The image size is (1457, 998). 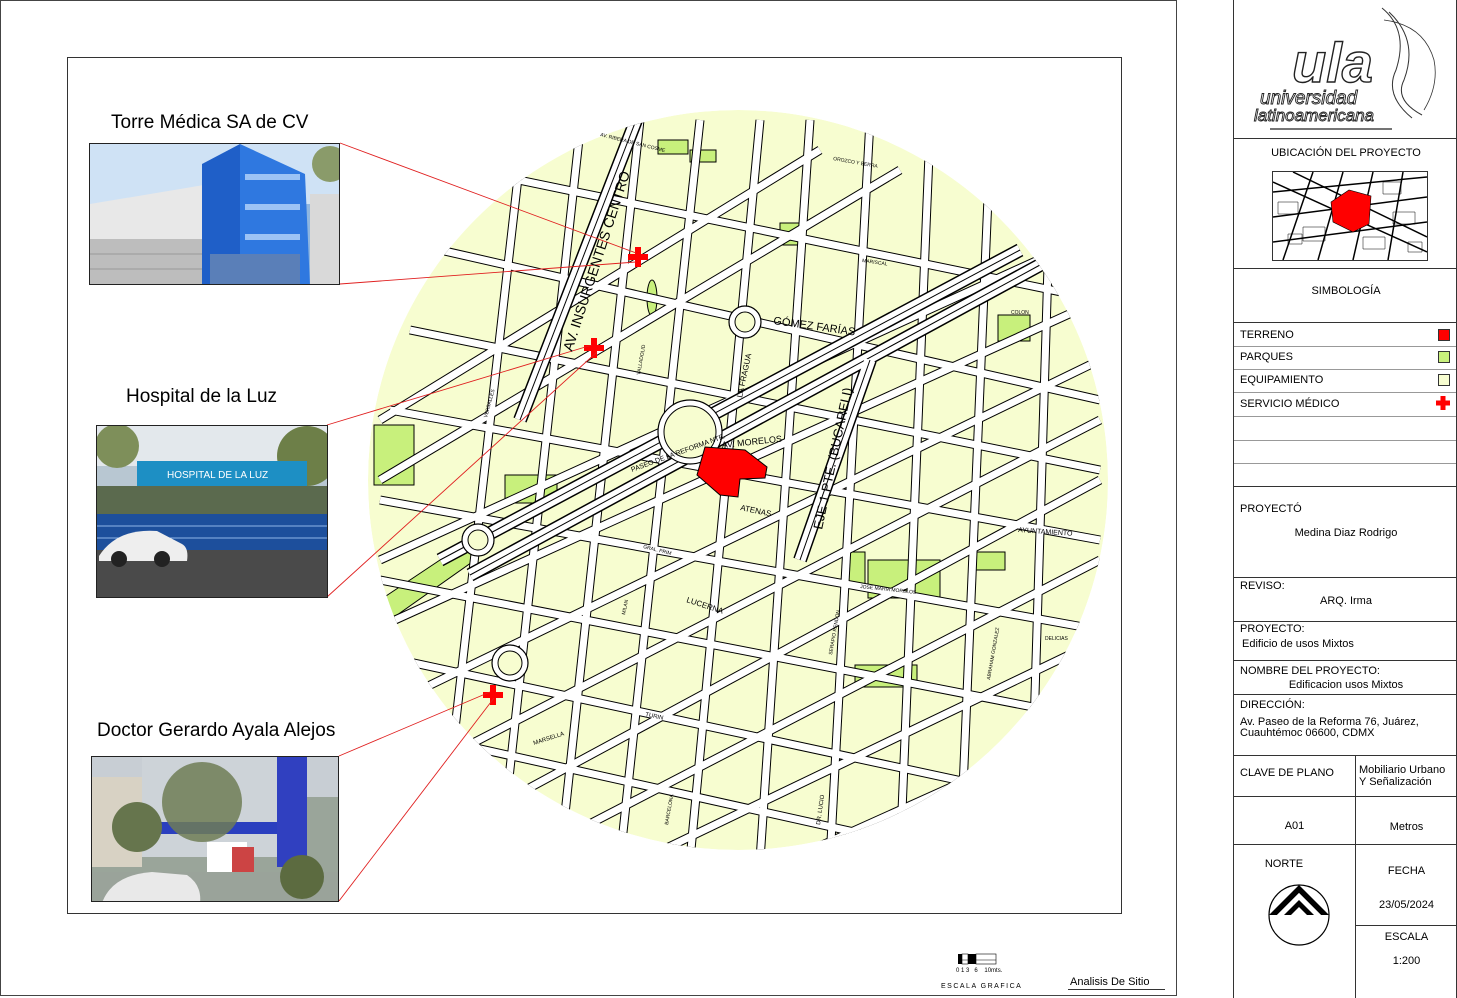 I want to click on address-line2: Cuauhtémoc 06600, CDMX, so click(x=1307, y=733).